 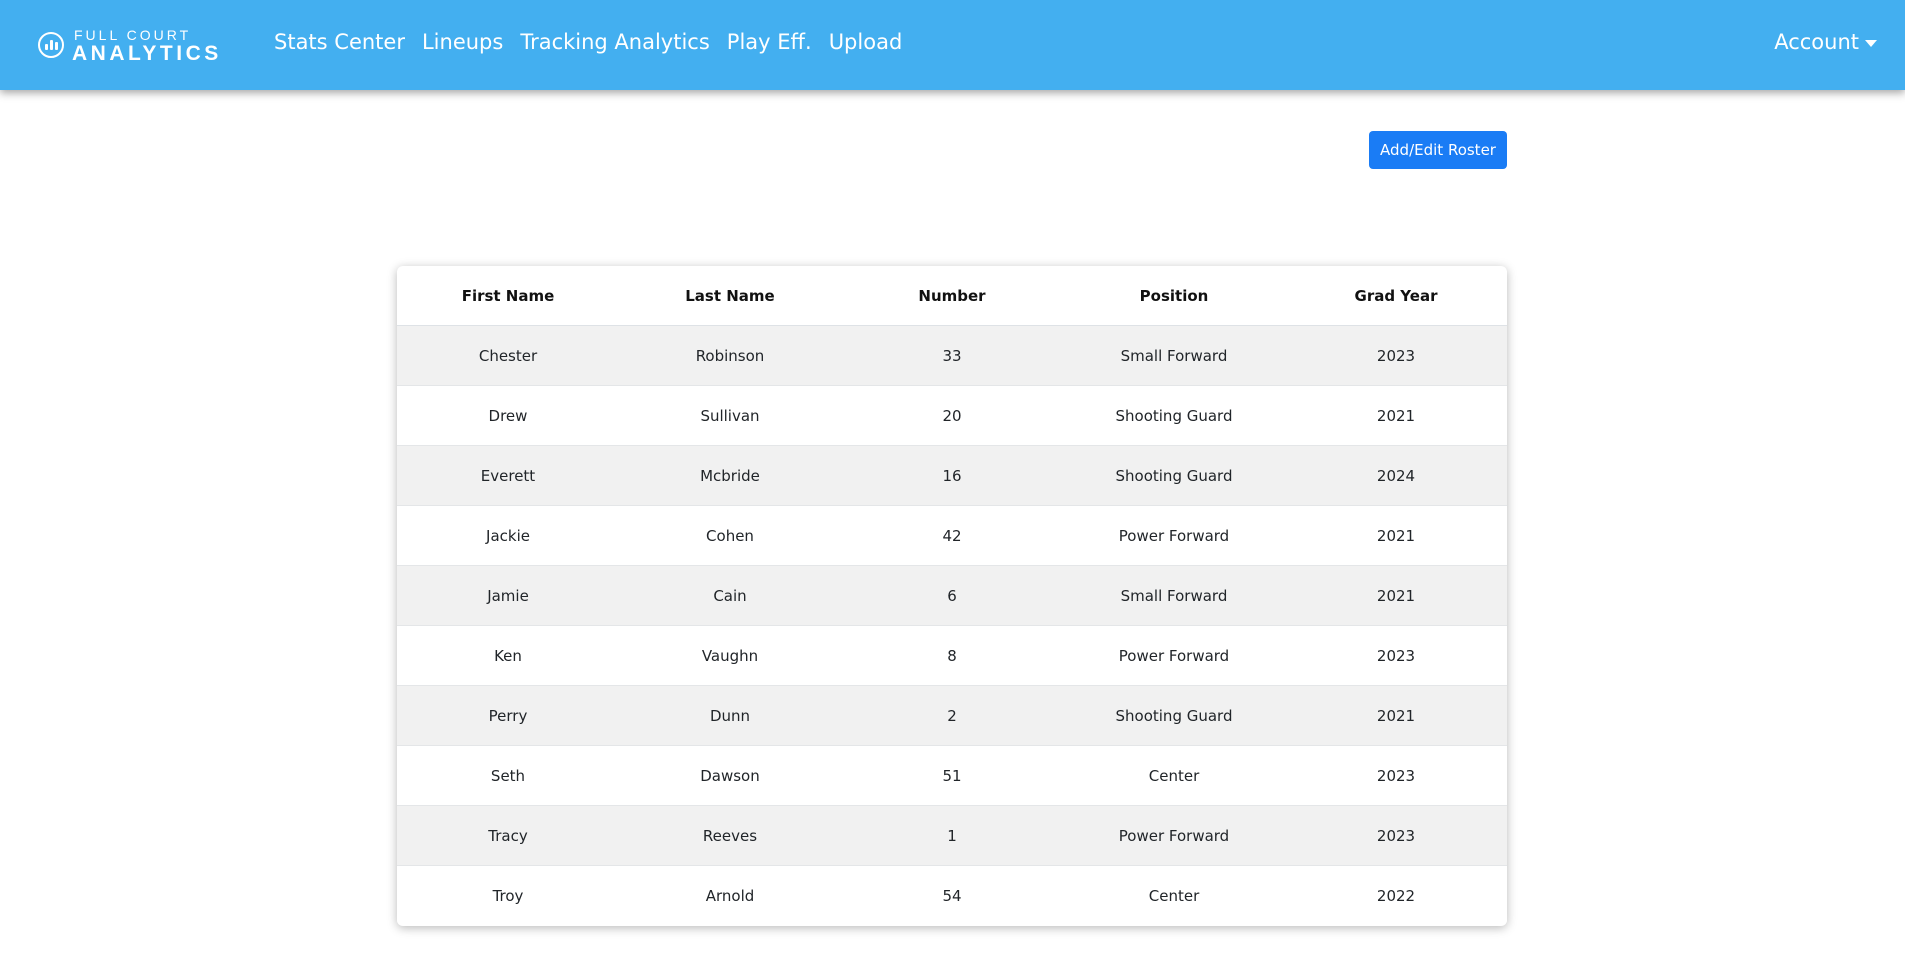 What do you see at coordinates (508, 475) in the screenshot?
I see `cell-first-name: Everett` at bounding box center [508, 475].